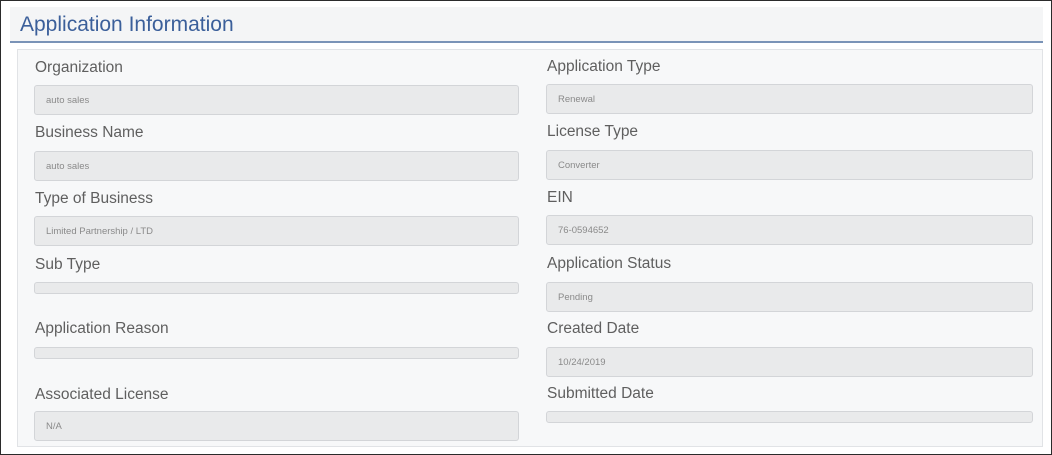 This screenshot has width=1052, height=455. I want to click on associated-license-field: N/A, so click(276, 426).